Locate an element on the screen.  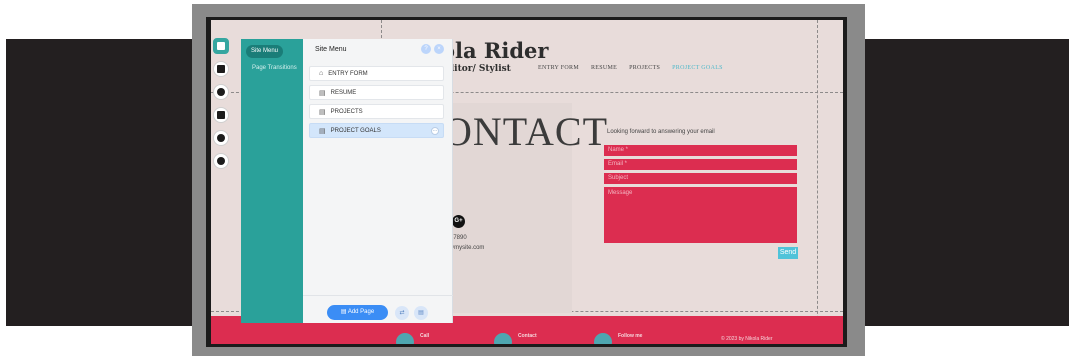
page-item-label: PROJECT GOALS is located at coordinates (355, 130).